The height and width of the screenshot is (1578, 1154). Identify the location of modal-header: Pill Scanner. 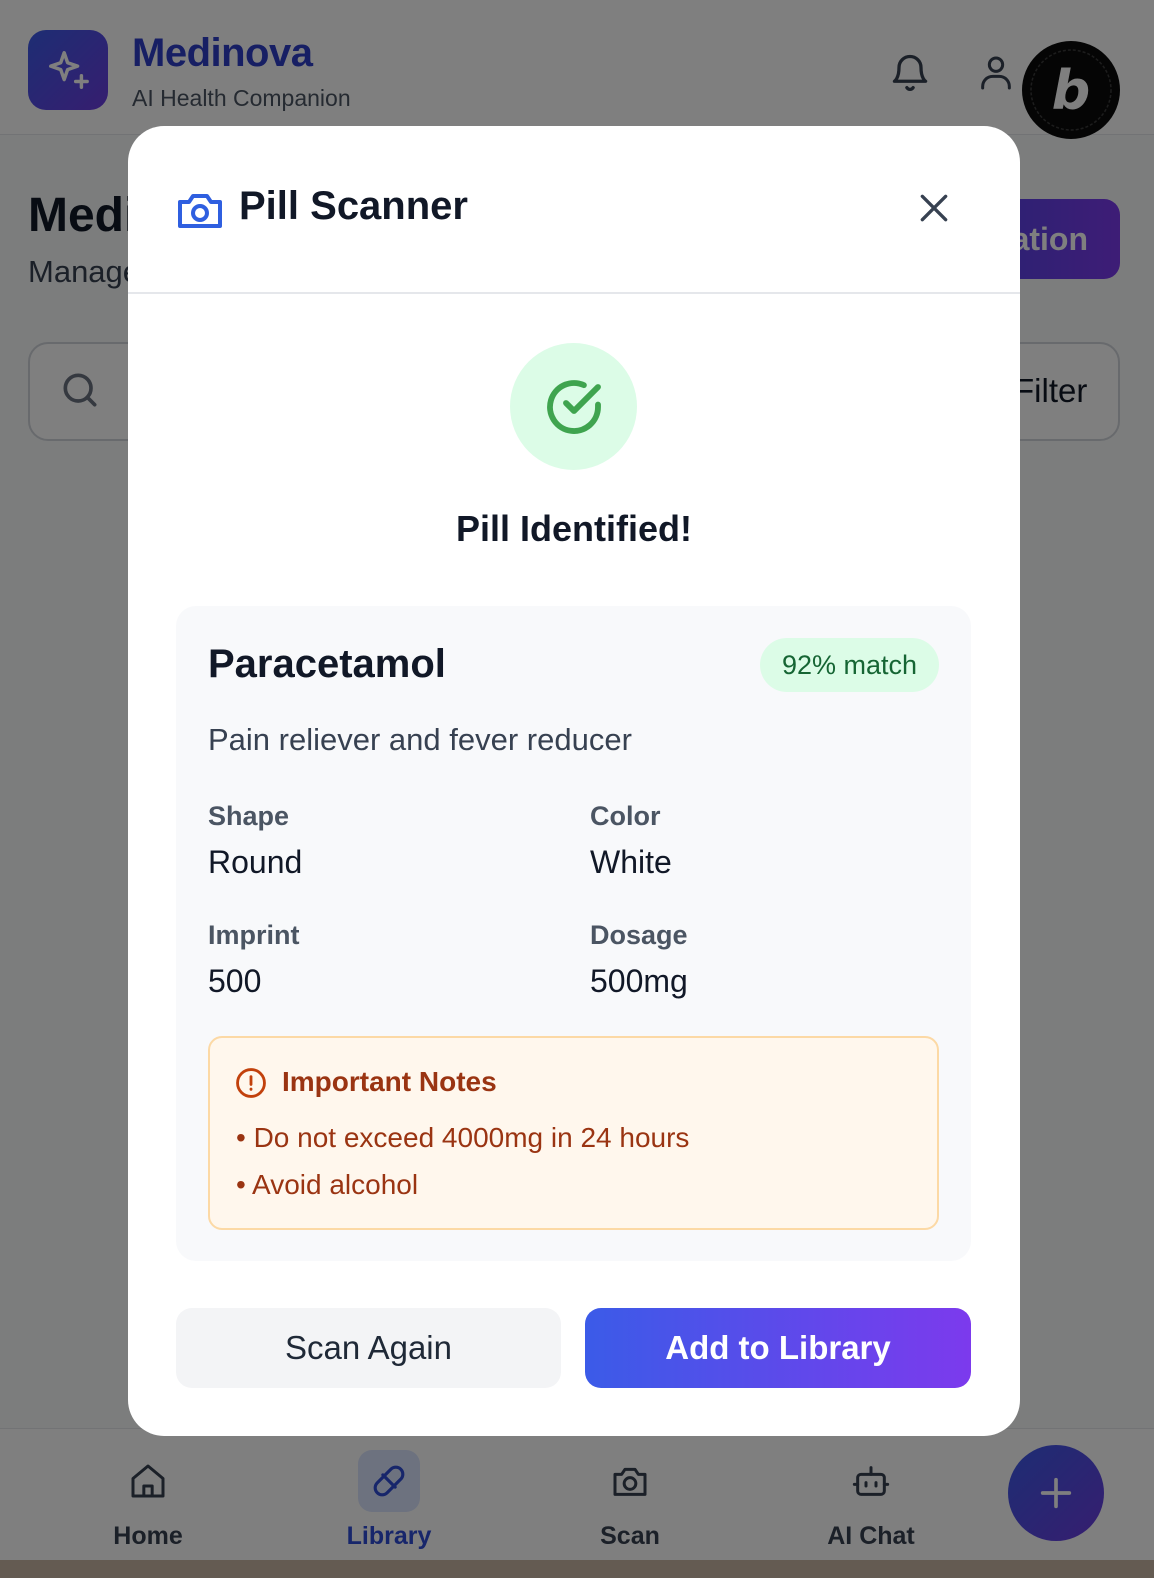
(574, 210).